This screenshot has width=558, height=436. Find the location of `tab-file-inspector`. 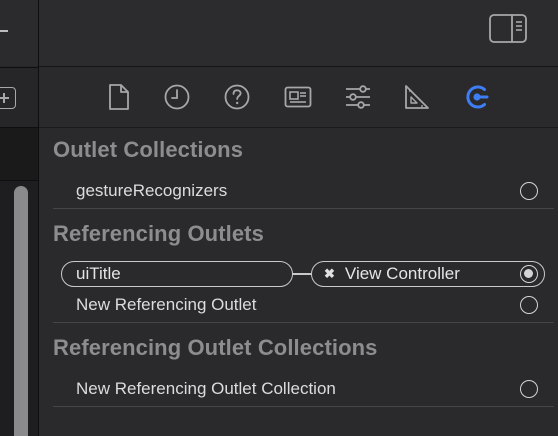

tab-file-inspector is located at coordinates (119, 97).